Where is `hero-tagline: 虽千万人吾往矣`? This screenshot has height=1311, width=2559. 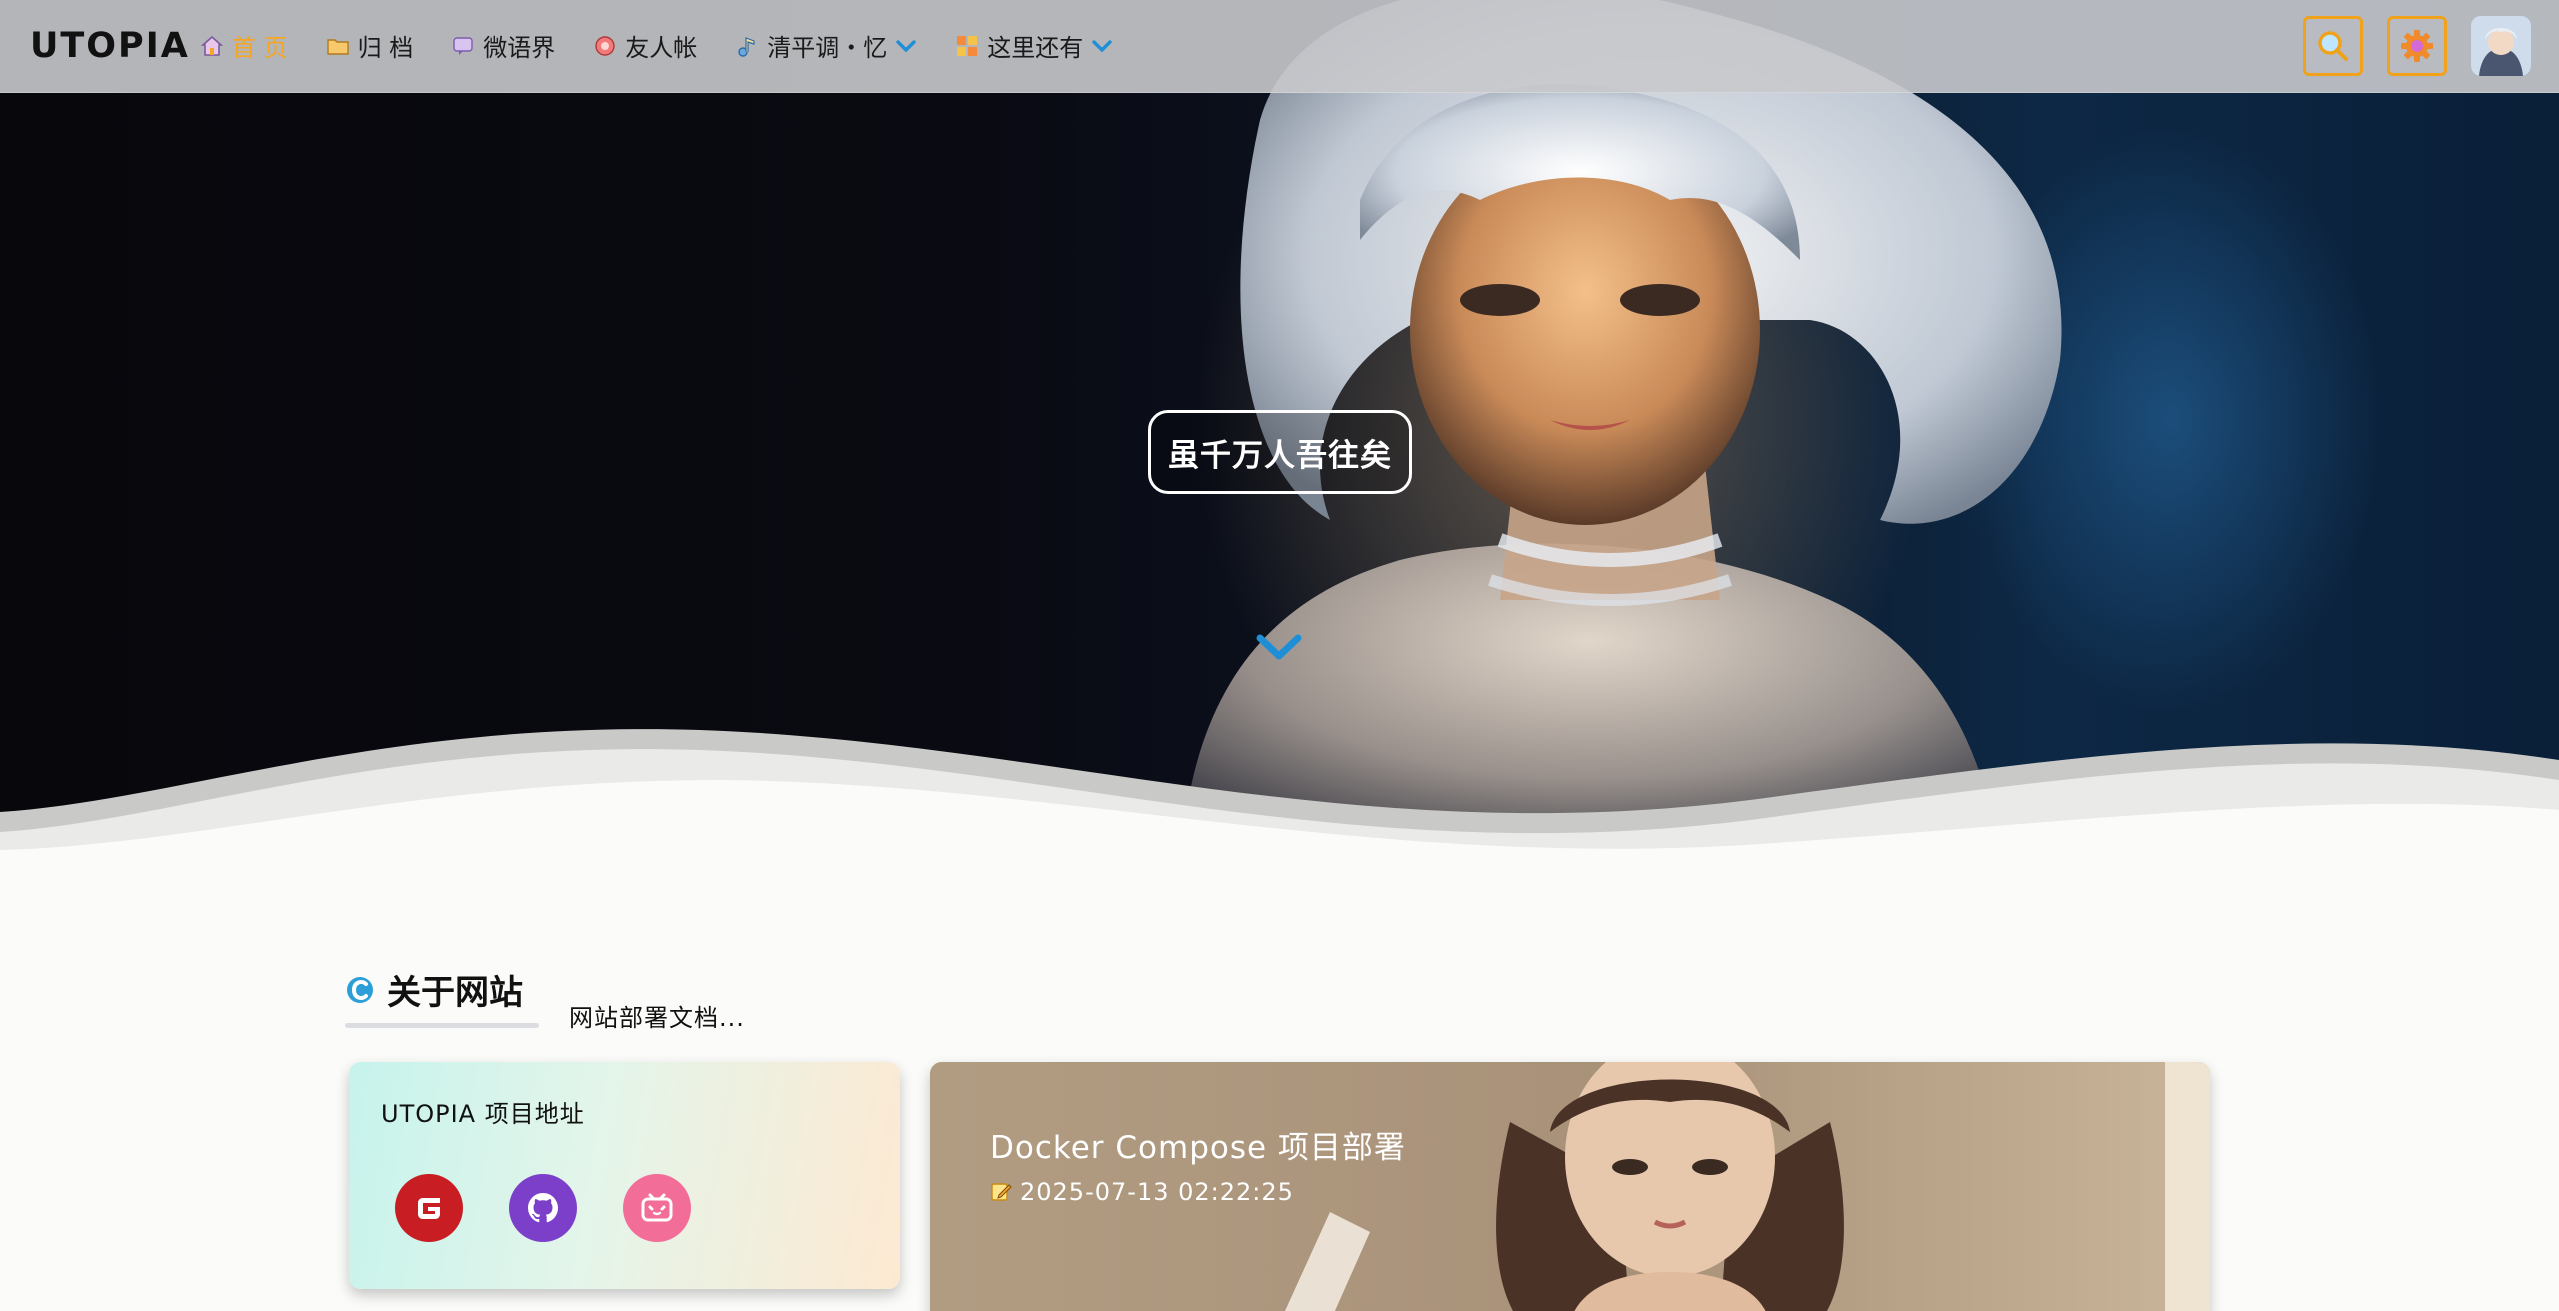
hero-tagline: 虽千万人吾往矣 is located at coordinates (1280, 452).